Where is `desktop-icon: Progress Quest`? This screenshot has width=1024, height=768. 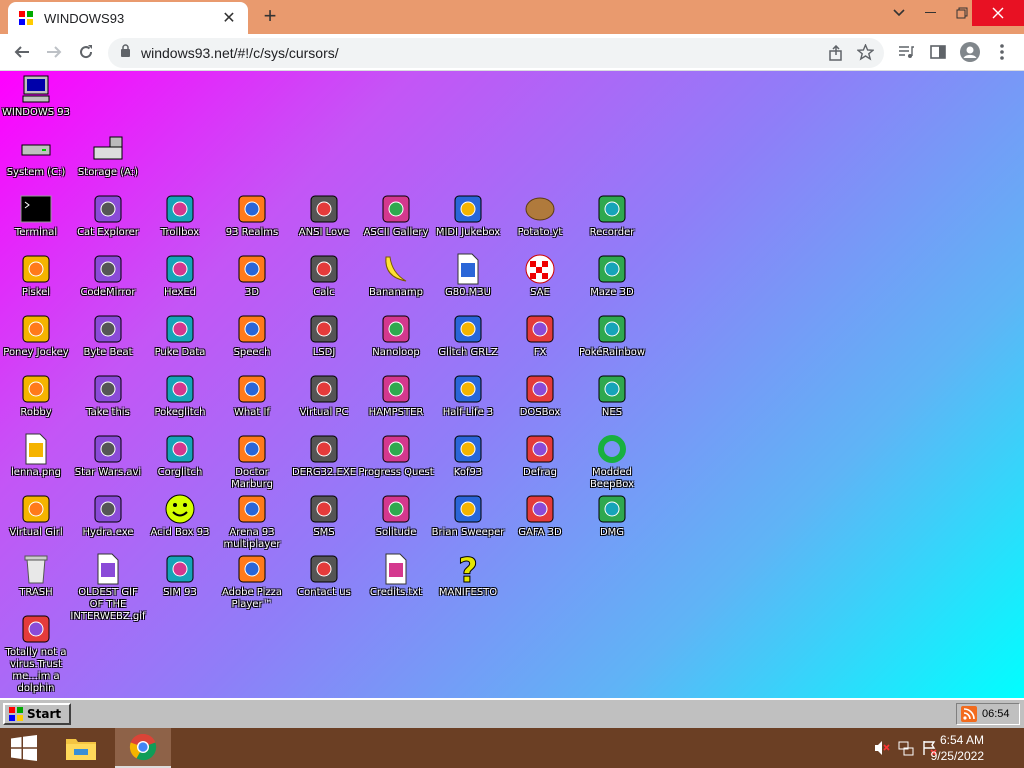
desktop-icon: Progress Quest is located at coordinates (396, 463).